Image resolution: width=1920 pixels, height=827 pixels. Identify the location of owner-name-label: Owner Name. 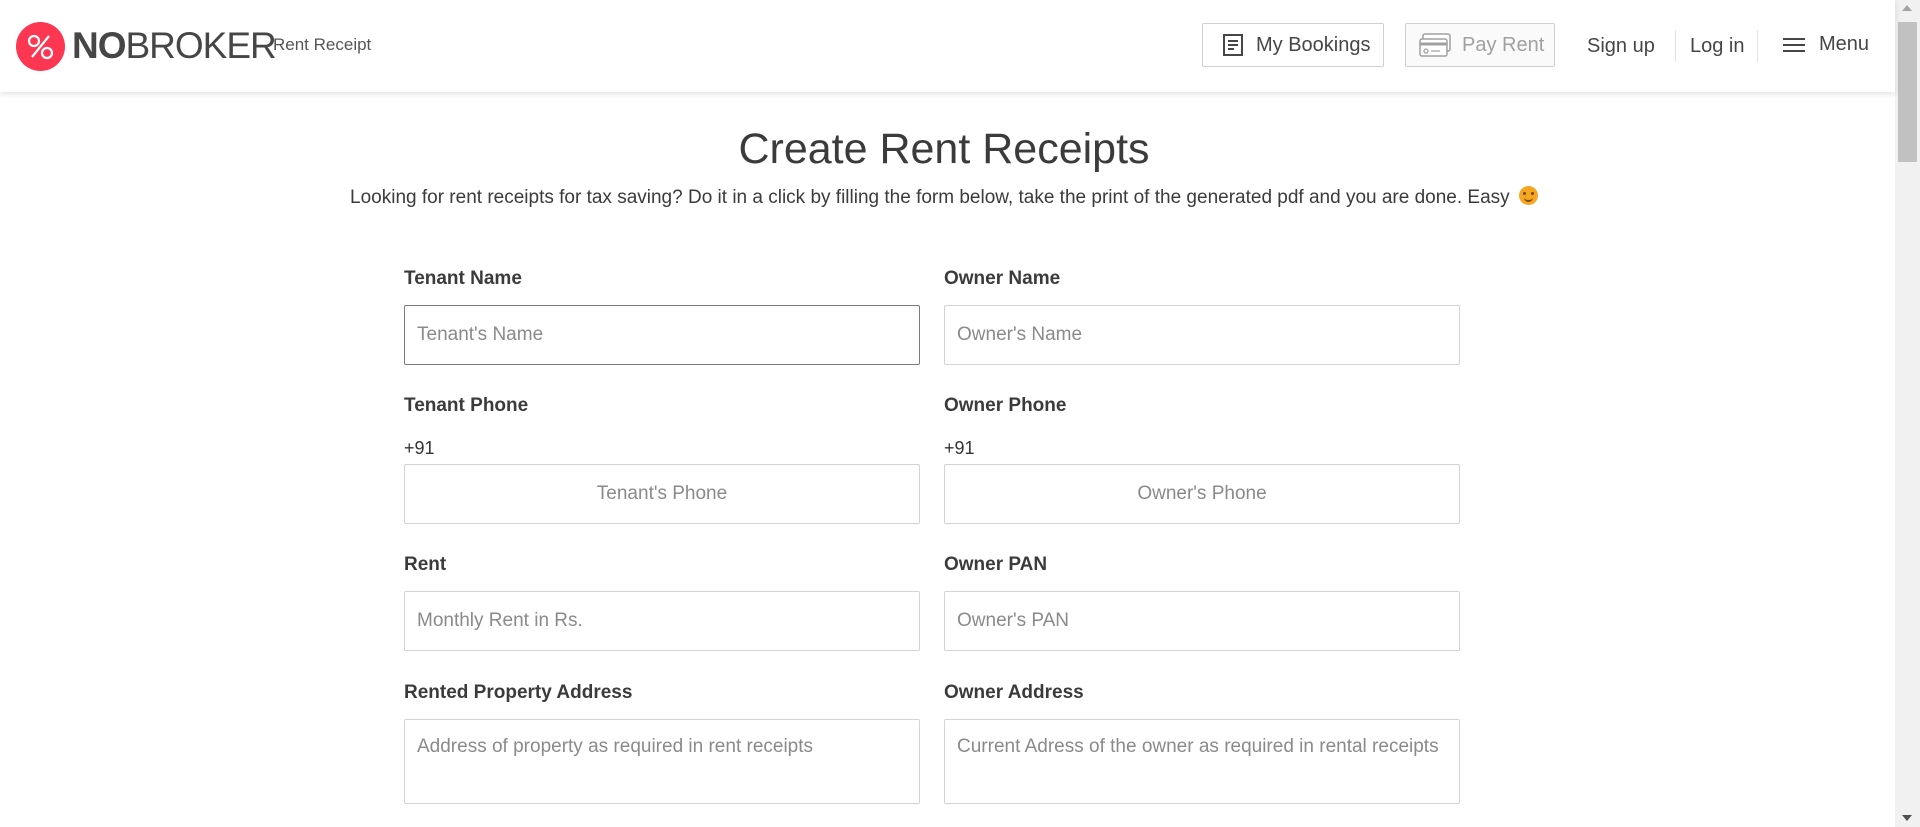
(1002, 278).